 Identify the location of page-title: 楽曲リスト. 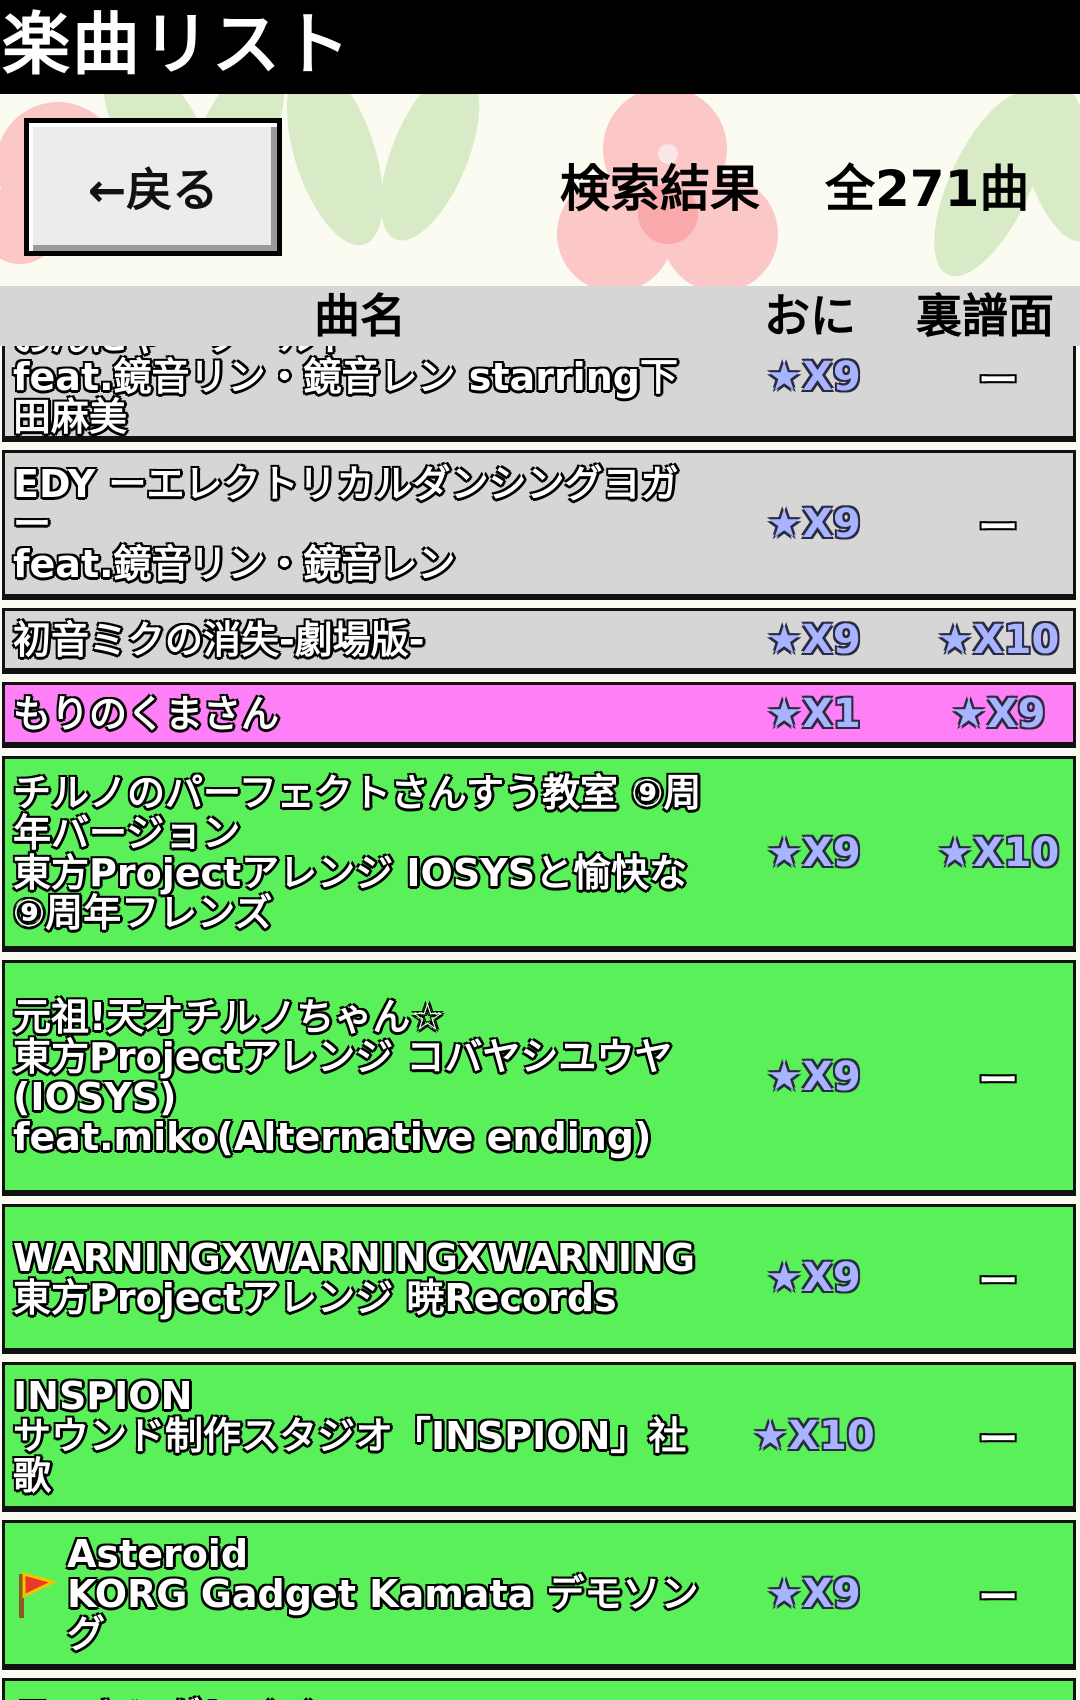
(177, 45).